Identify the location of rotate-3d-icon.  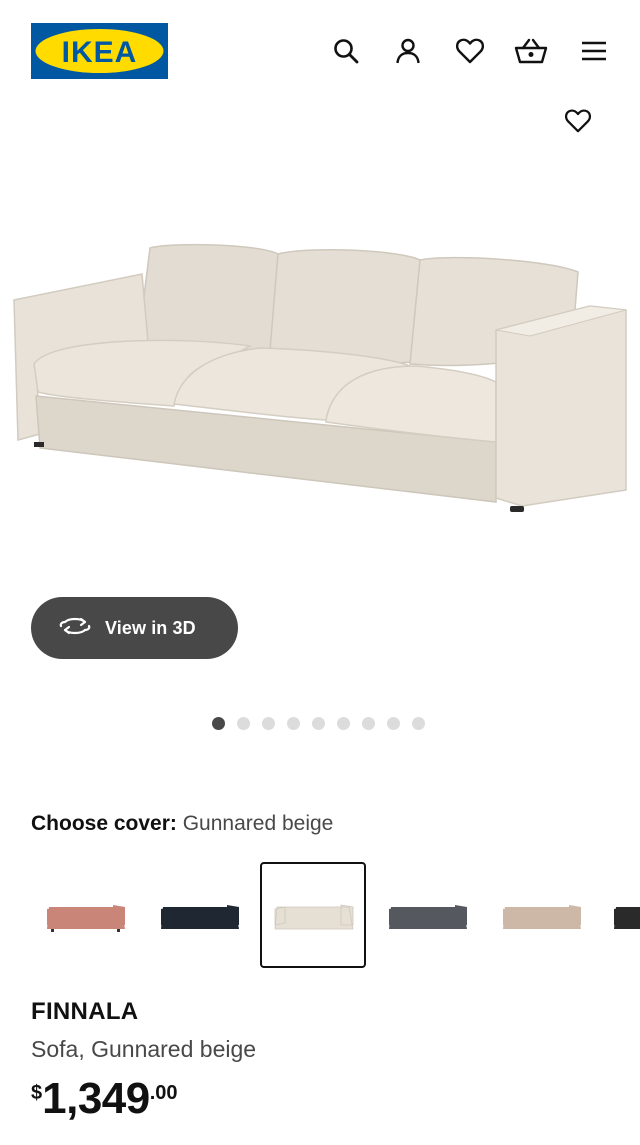
(75, 628).